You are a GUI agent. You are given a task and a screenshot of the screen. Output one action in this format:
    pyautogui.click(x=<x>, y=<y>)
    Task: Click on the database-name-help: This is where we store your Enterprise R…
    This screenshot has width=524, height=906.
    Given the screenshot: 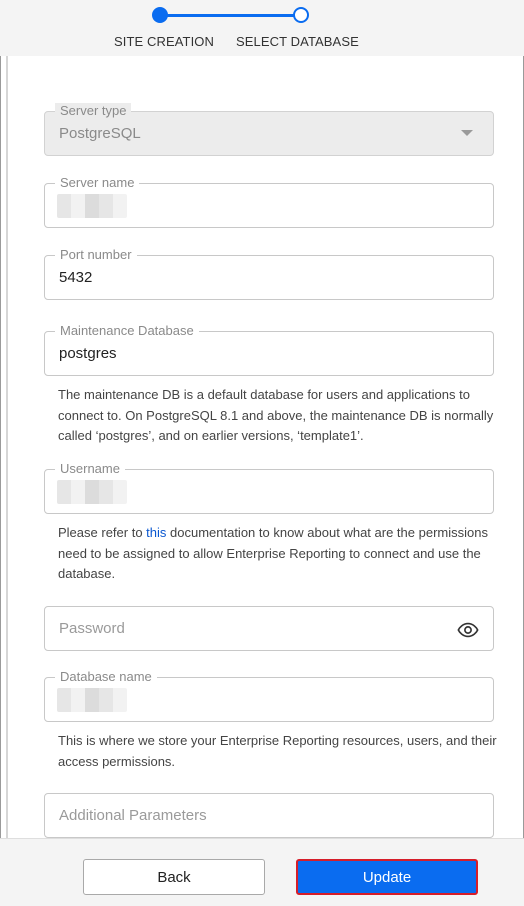 What is the action you would take?
    pyautogui.click(x=277, y=751)
    